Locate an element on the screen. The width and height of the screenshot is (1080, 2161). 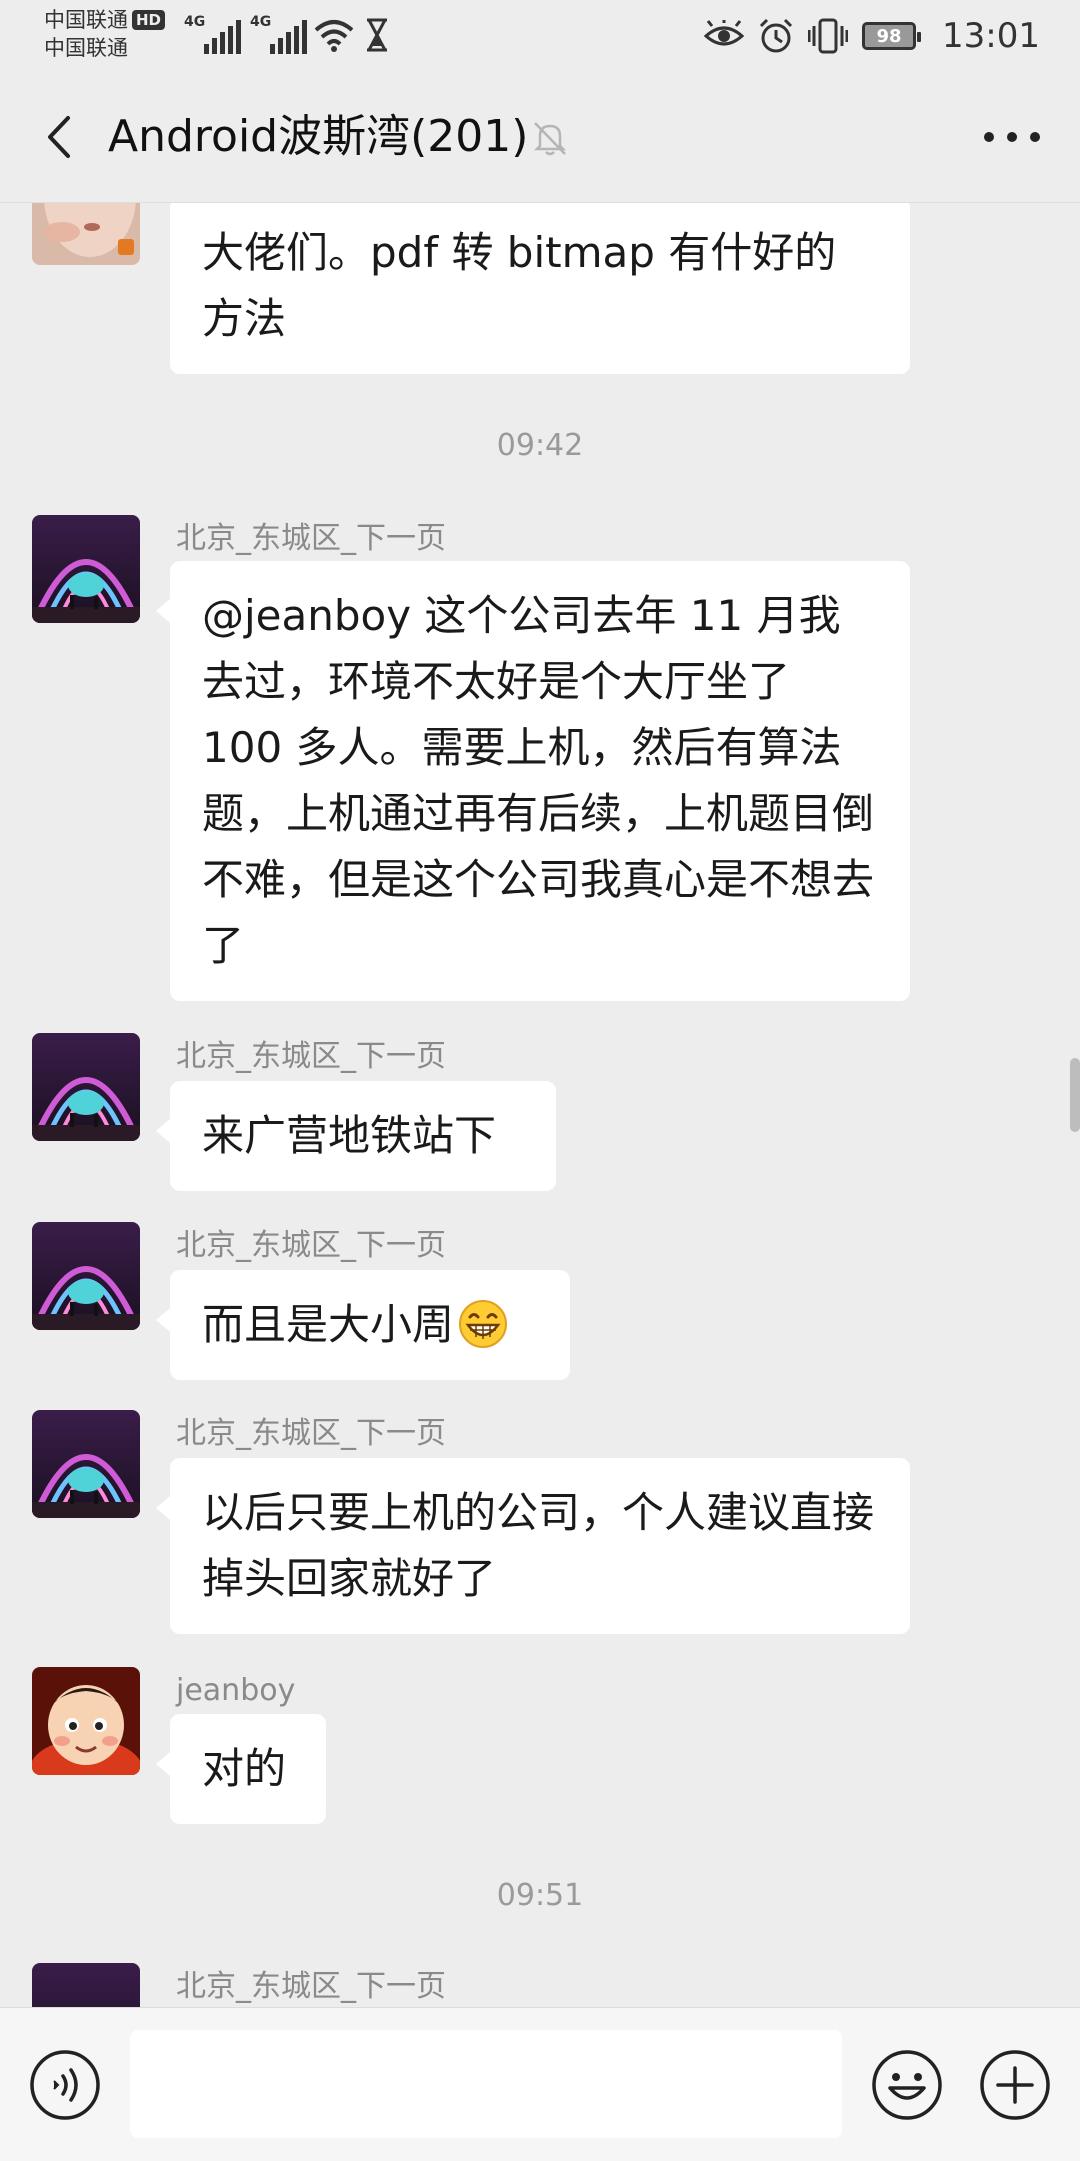
message-bubble: 来广营地铁站下 is located at coordinates (356, 1136).